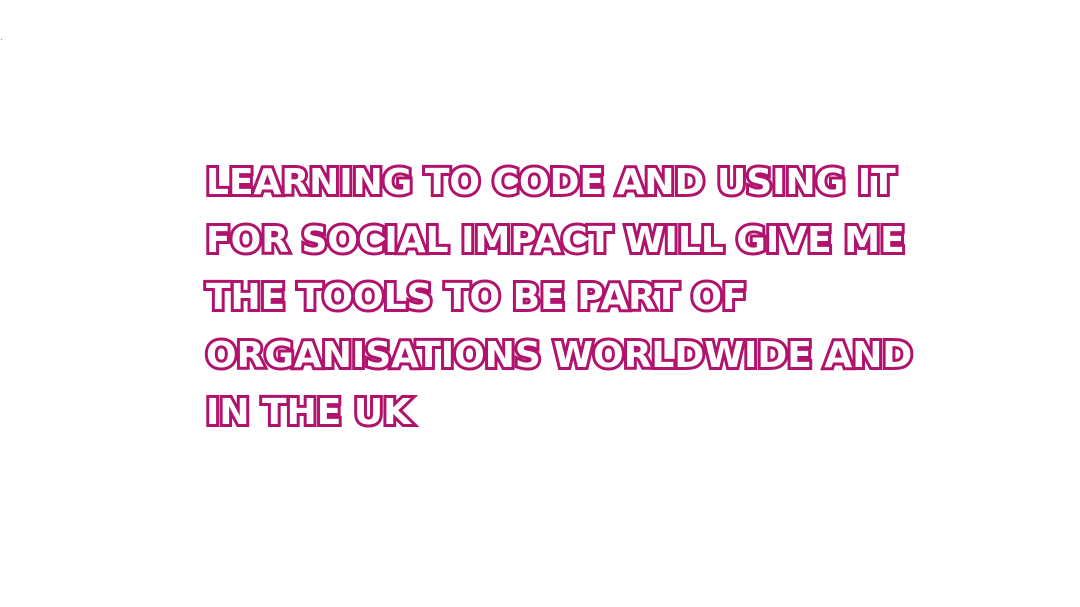 This screenshot has height=607, width=1080. What do you see at coordinates (551, 182) in the screenshot?
I see `quote-line-1: LEARNING TO CODE AND USING IT` at bounding box center [551, 182].